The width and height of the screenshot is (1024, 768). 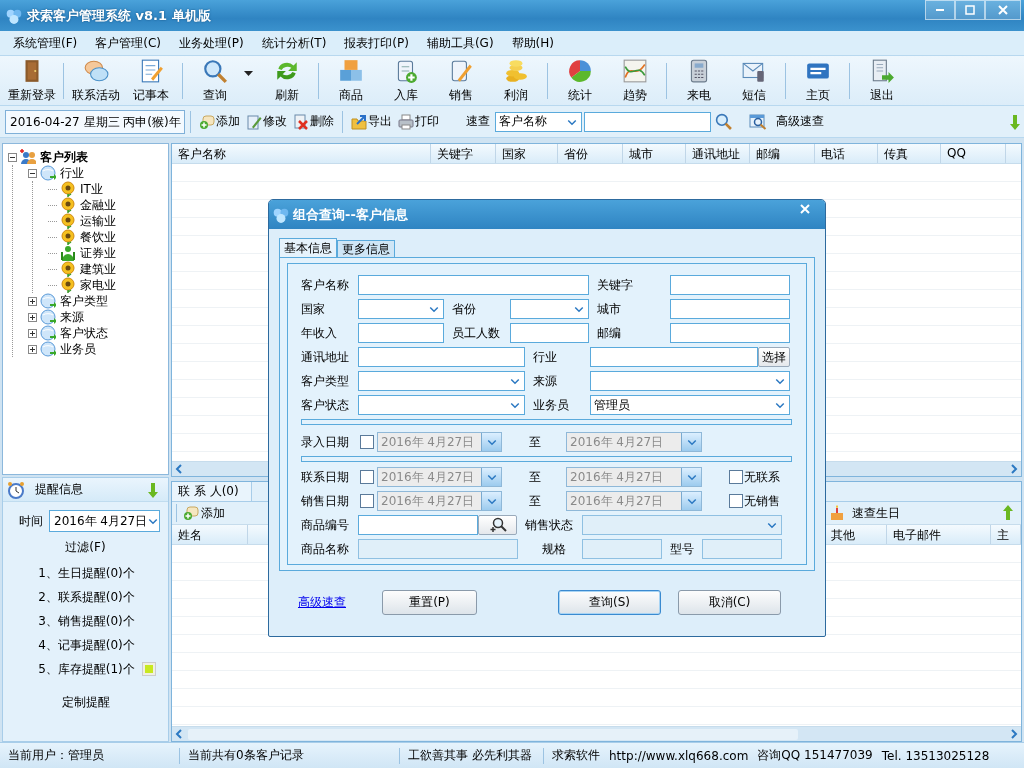 I want to click on toolbar-button: 导出, so click(x=371, y=121).